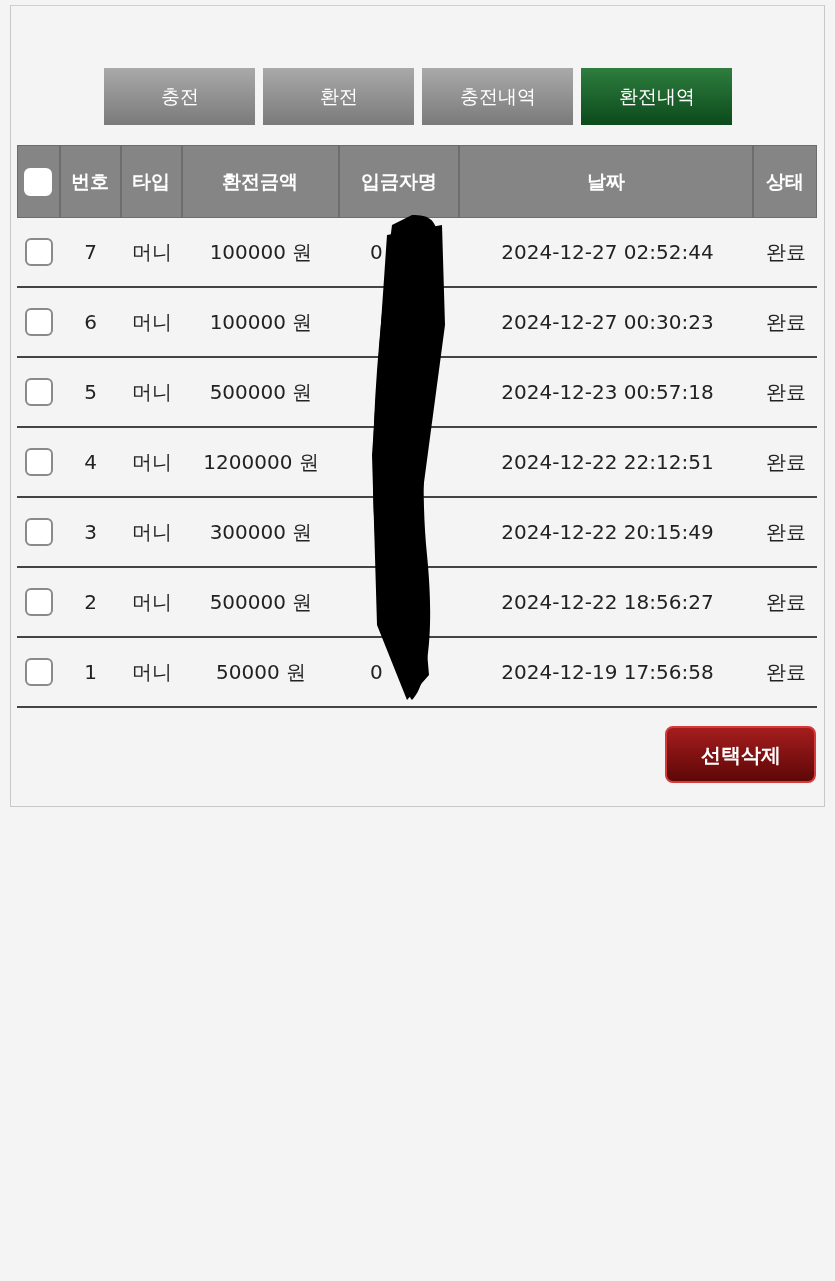 The height and width of the screenshot is (1281, 835). I want to click on tab: 환전, so click(338, 96).